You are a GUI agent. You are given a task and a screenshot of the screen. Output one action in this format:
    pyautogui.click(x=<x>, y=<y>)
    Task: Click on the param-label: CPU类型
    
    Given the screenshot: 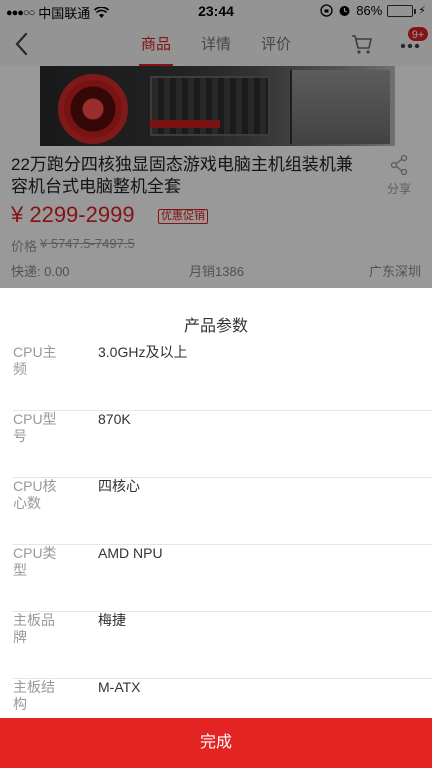 What is the action you would take?
    pyautogui.click(x=35, y=561)
    